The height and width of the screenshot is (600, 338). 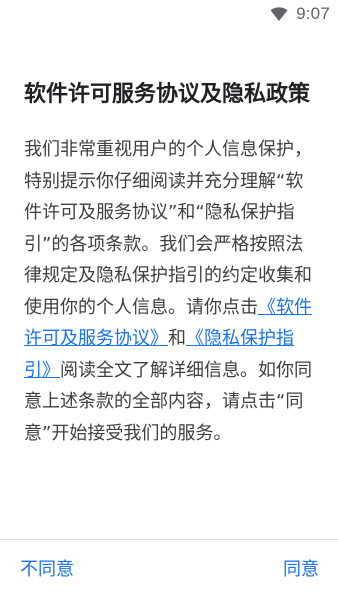 What do you see at coordinates (169, 14) in the screenshot?
I see `status-bar: 9:07` at bounding box center [169, 14].